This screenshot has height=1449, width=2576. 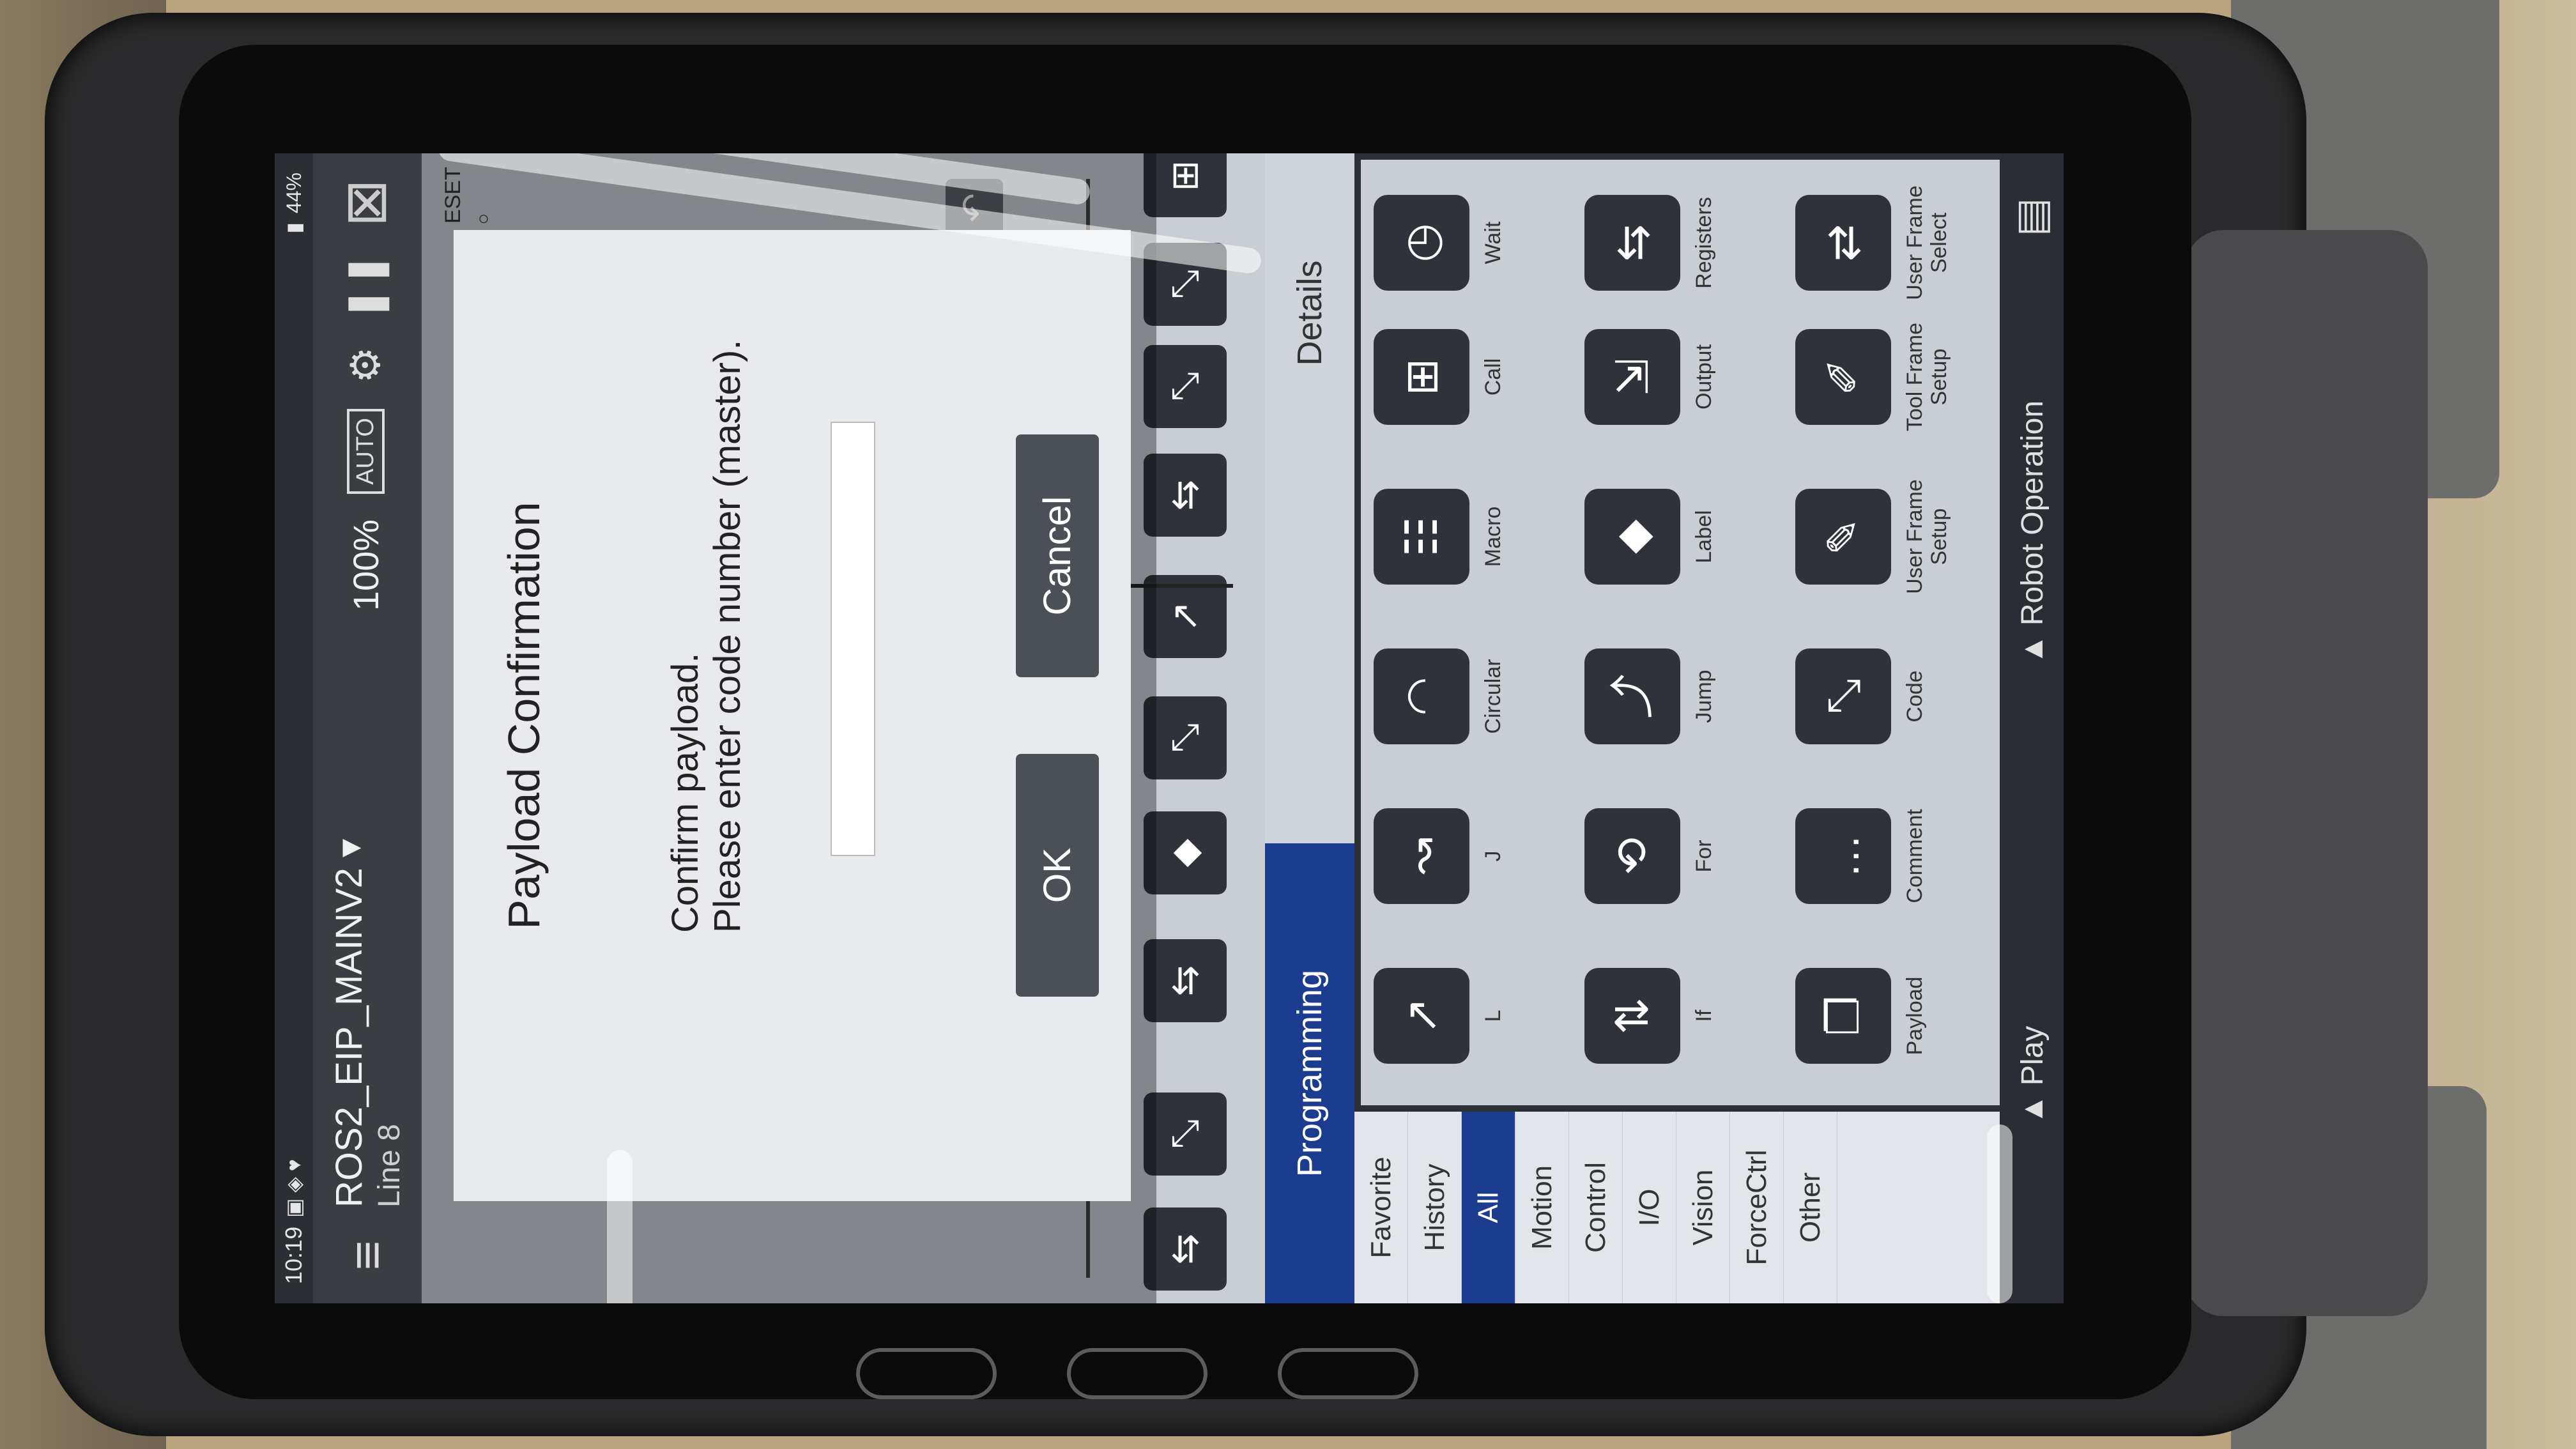 What do you see at coordinates (1703, 1207) in the screenshot?
I see `category-vision: Vision` at bounding box center [1703, 1207].